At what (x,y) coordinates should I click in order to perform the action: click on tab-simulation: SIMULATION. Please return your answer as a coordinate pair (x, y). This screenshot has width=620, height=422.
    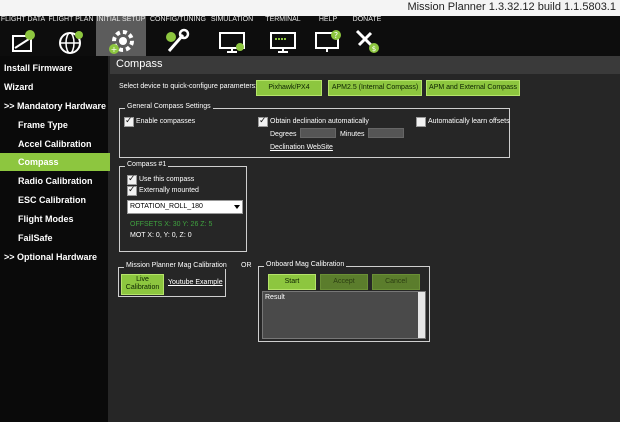
    Looking at the image, I should click on (232, 36).